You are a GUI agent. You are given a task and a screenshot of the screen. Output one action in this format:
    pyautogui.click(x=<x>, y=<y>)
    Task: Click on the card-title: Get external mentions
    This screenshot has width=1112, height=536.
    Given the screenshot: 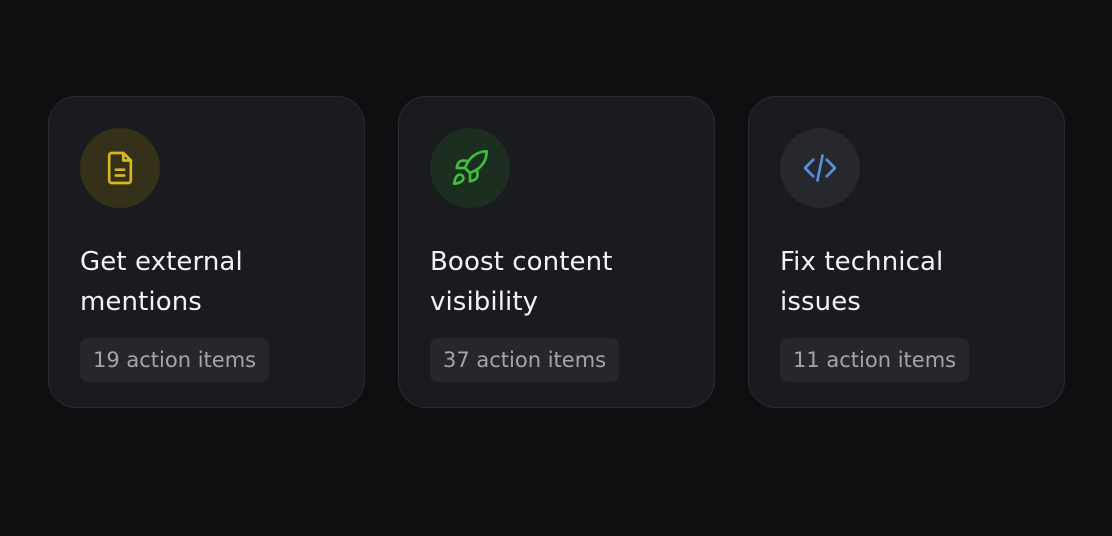 What is the action you would take?
    pyautogui.click(x=161, y=282)
    